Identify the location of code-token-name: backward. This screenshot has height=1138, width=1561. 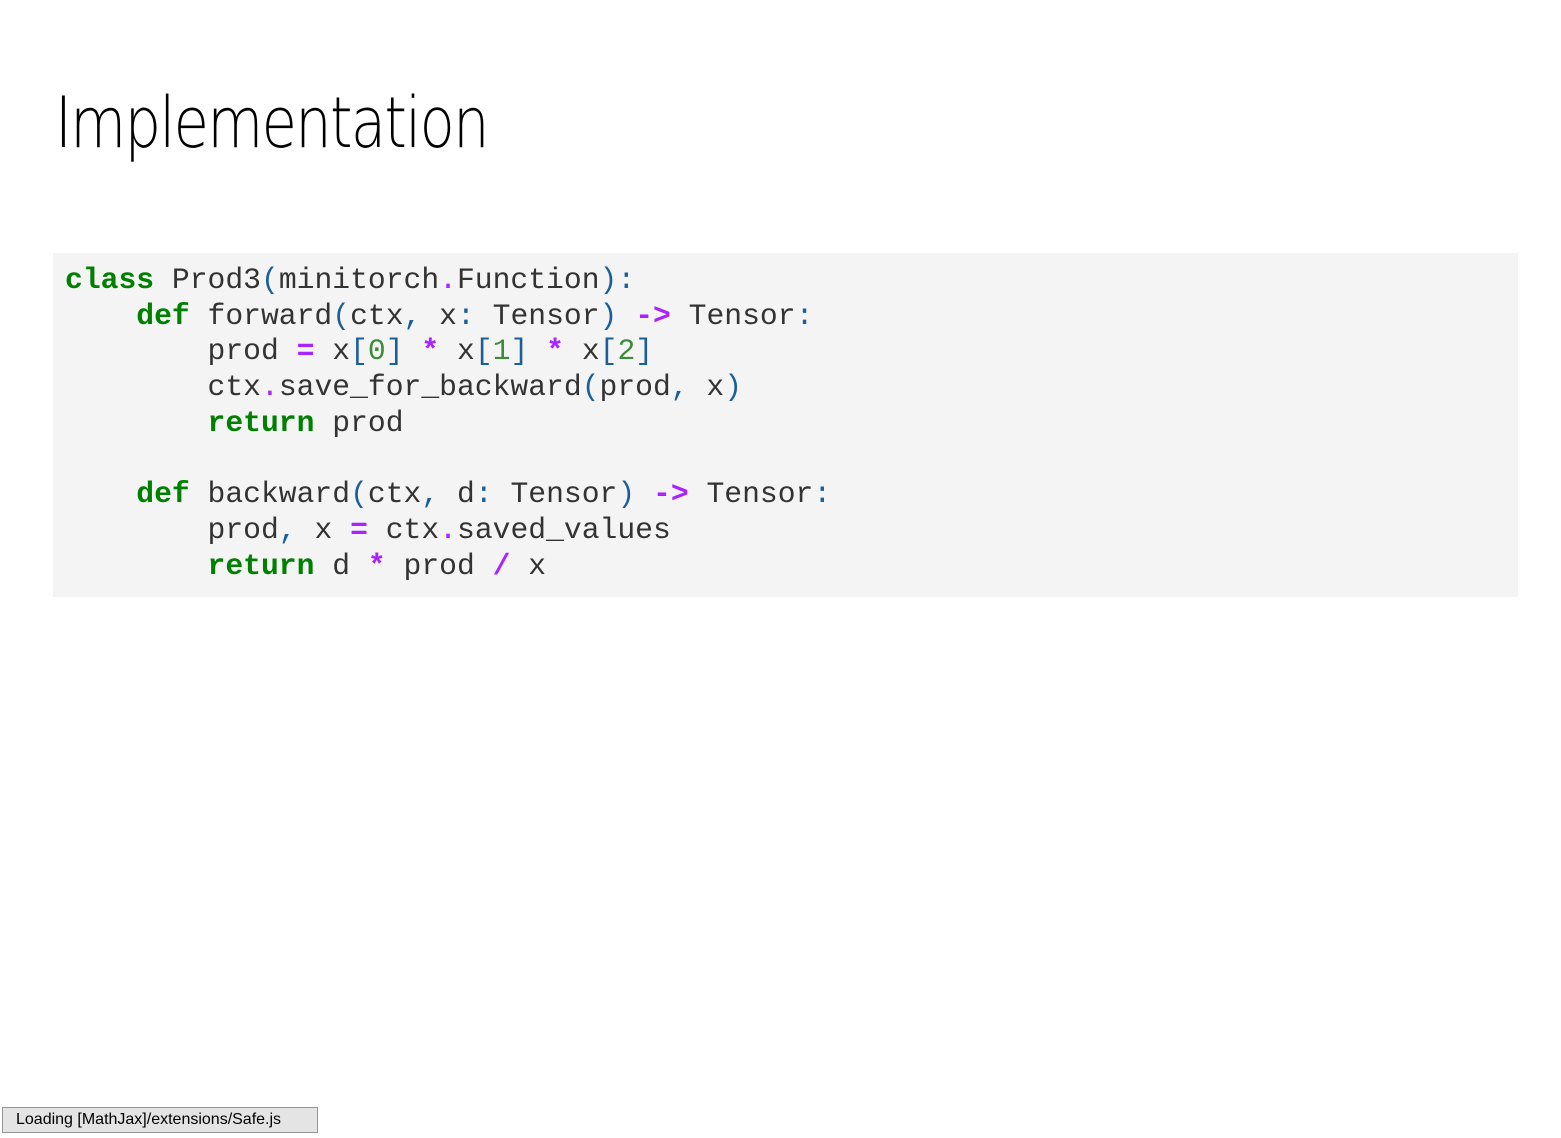
(270, 494).